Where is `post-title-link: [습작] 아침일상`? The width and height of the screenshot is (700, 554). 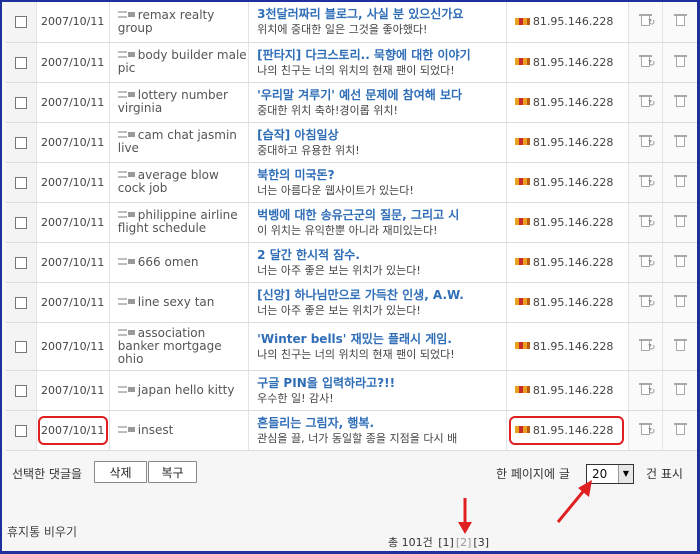 post-title-link: [습작] 아침일상 is located at coordinates (381, 135).